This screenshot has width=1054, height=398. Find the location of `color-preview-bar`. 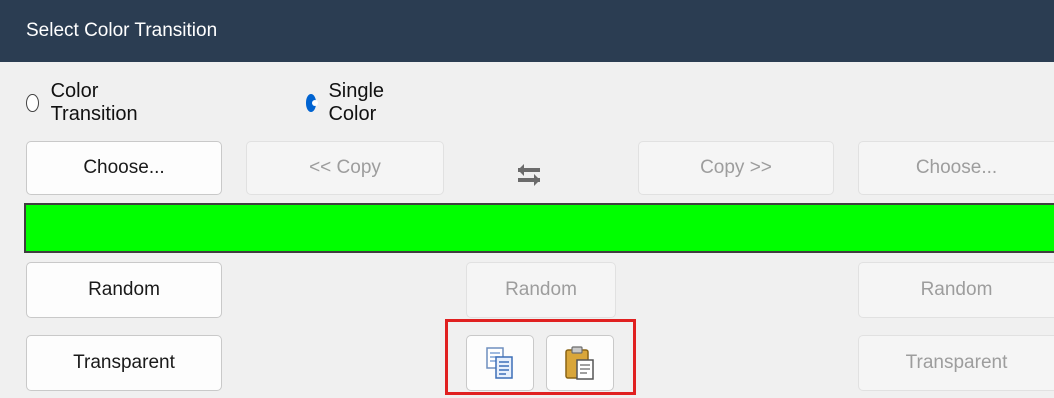

color-preview-bar is located at coordinates (539, 228).